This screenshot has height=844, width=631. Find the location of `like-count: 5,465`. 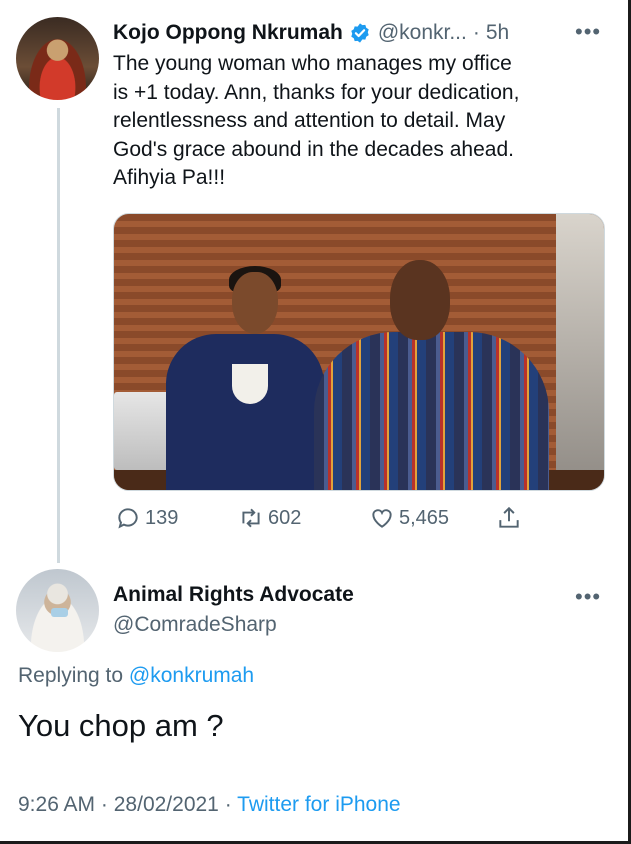

like-count: 5,465 is located at coordinates (424, 517).